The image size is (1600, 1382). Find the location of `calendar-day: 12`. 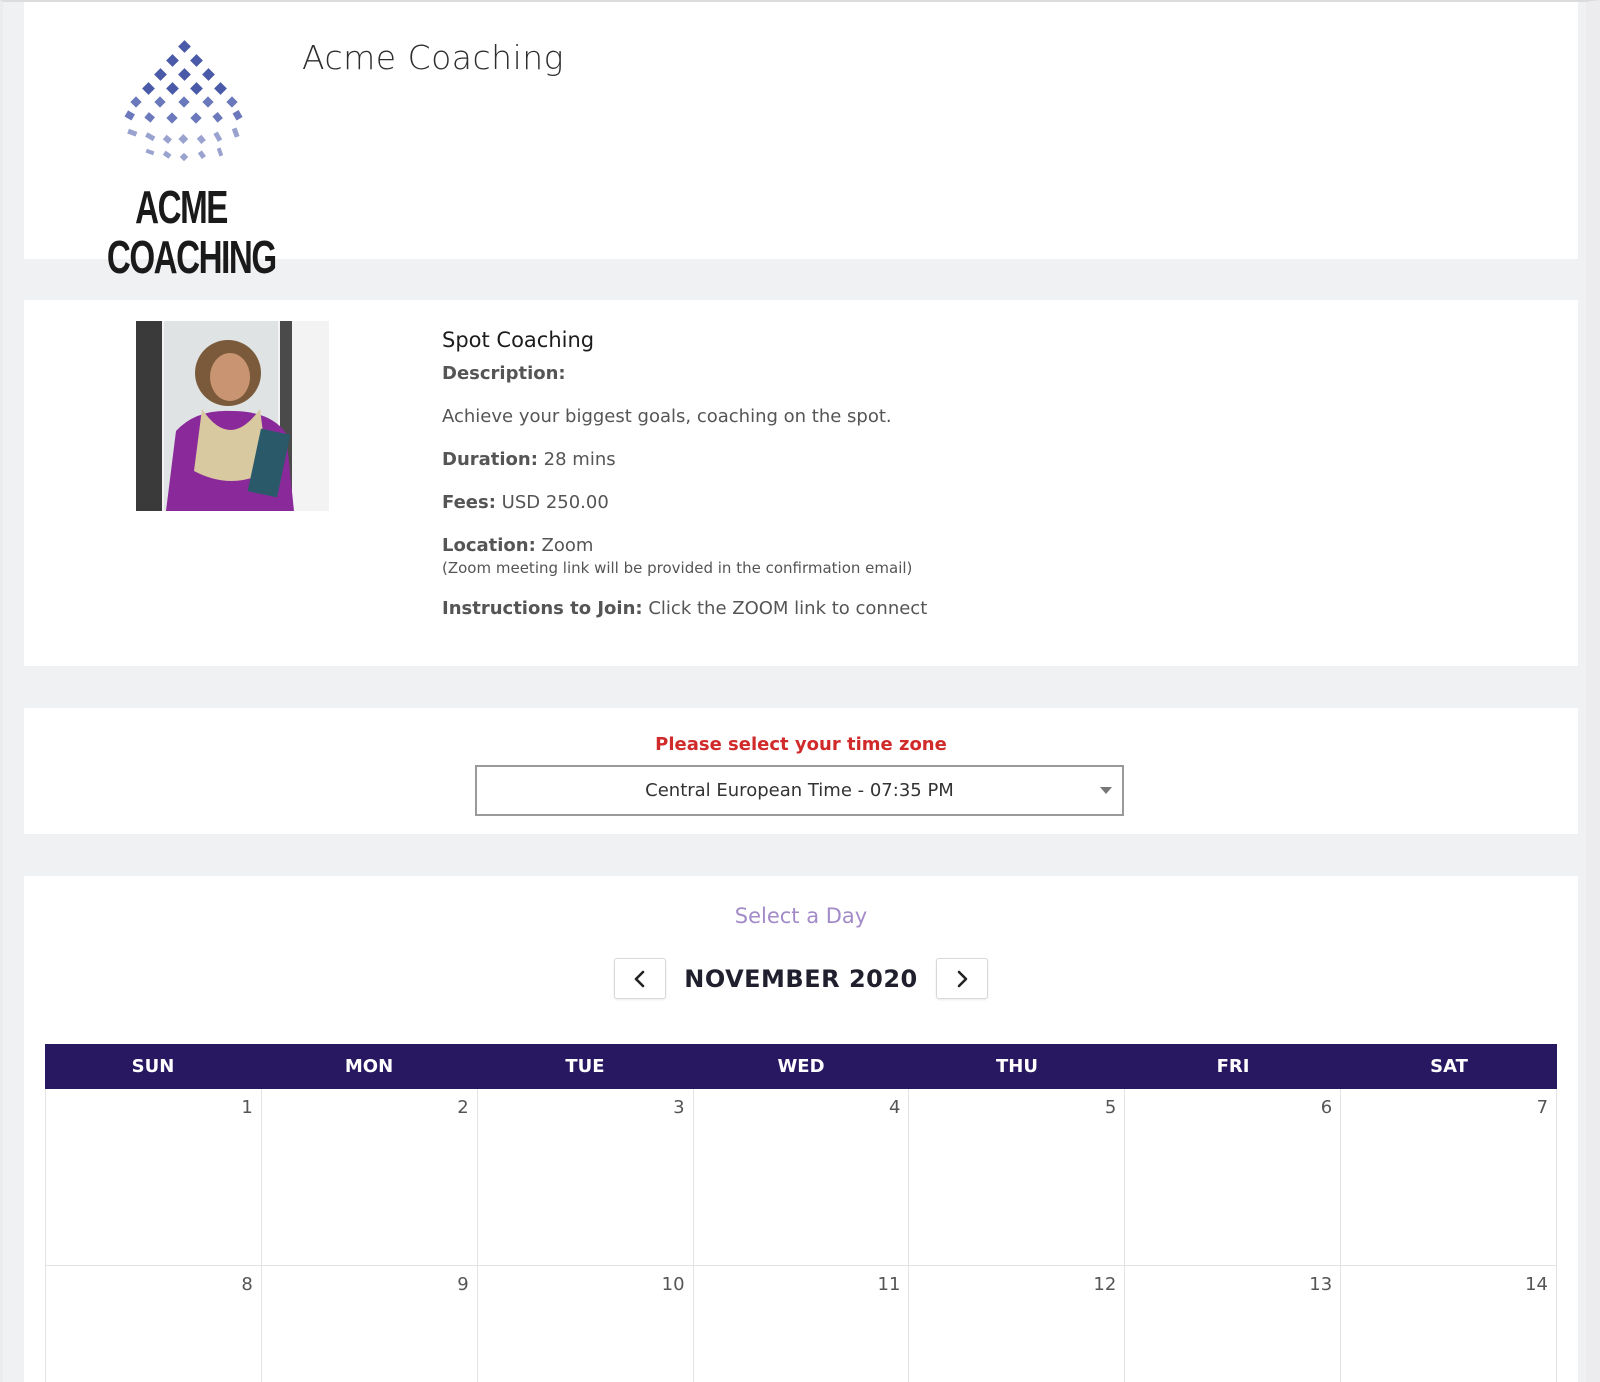

calendar-day: 12 is located at coordinates (1017, 1324).